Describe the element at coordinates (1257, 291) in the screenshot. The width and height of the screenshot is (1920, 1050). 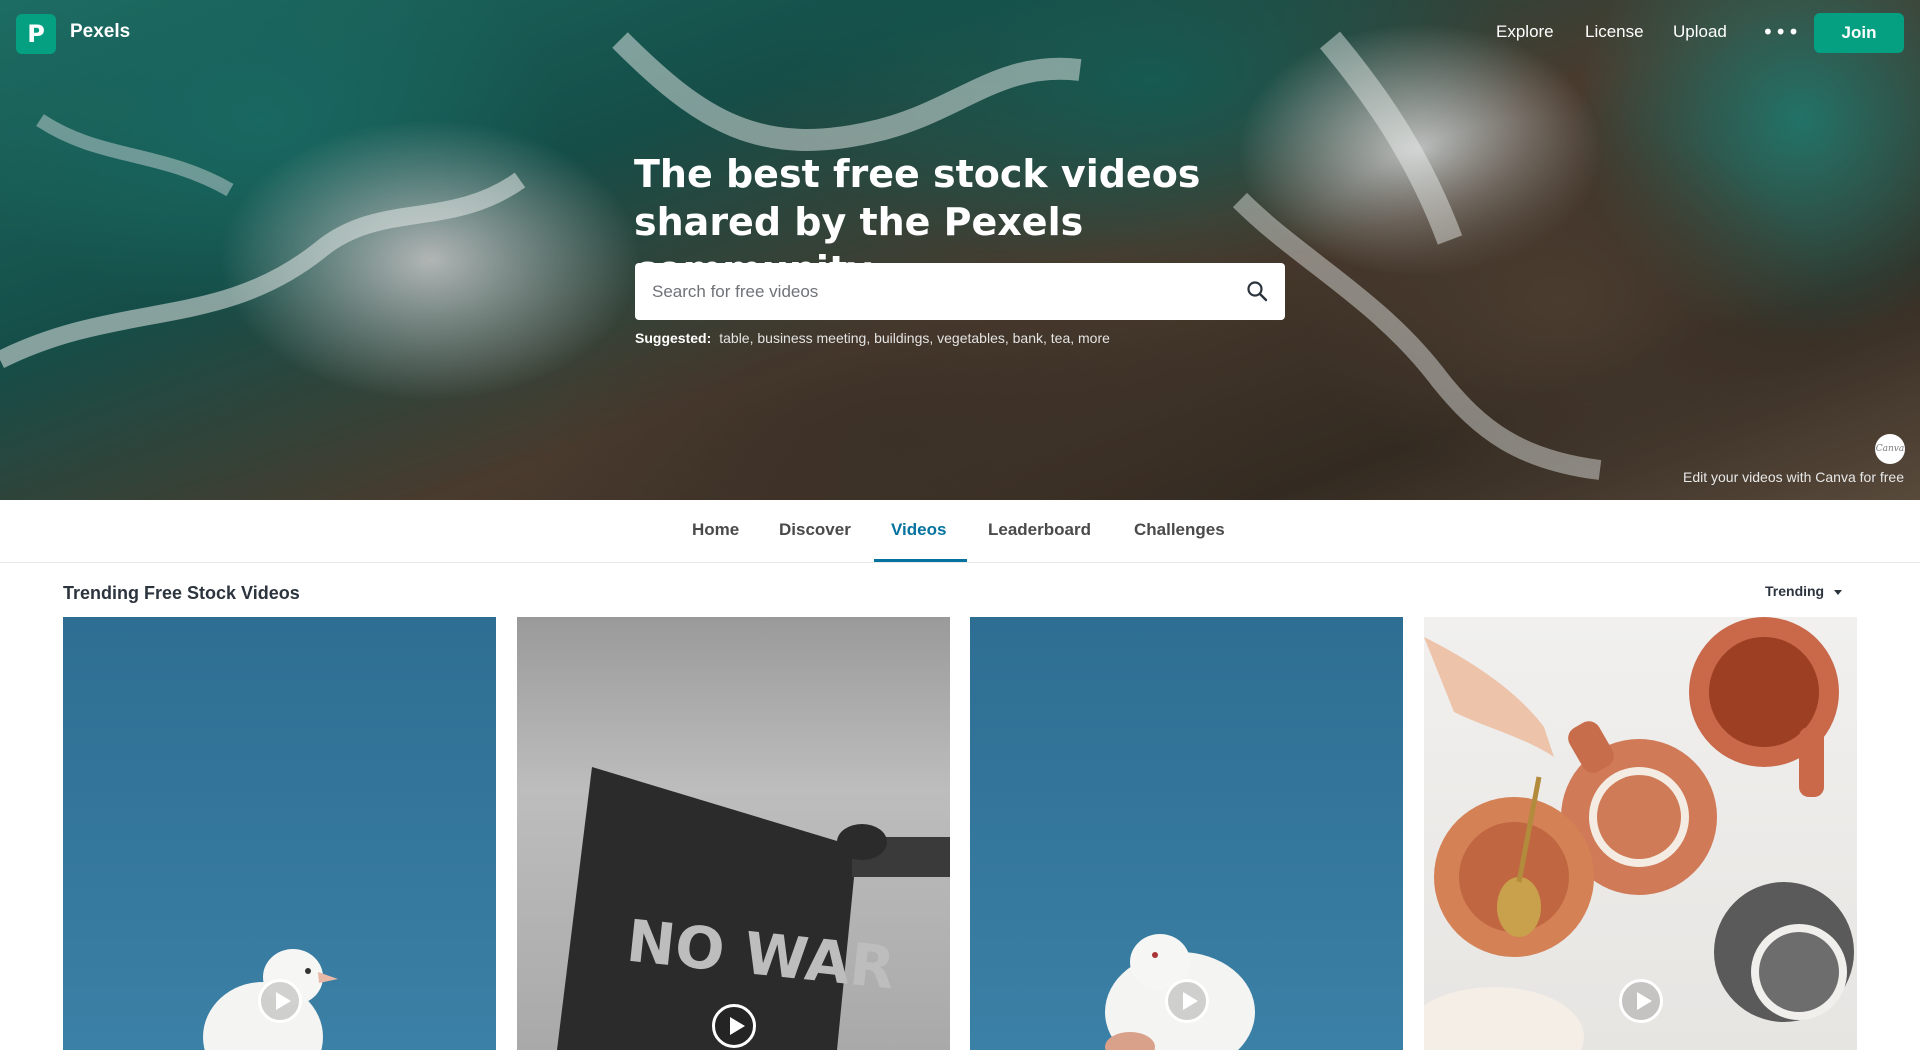
I see `search-icon` at that location.